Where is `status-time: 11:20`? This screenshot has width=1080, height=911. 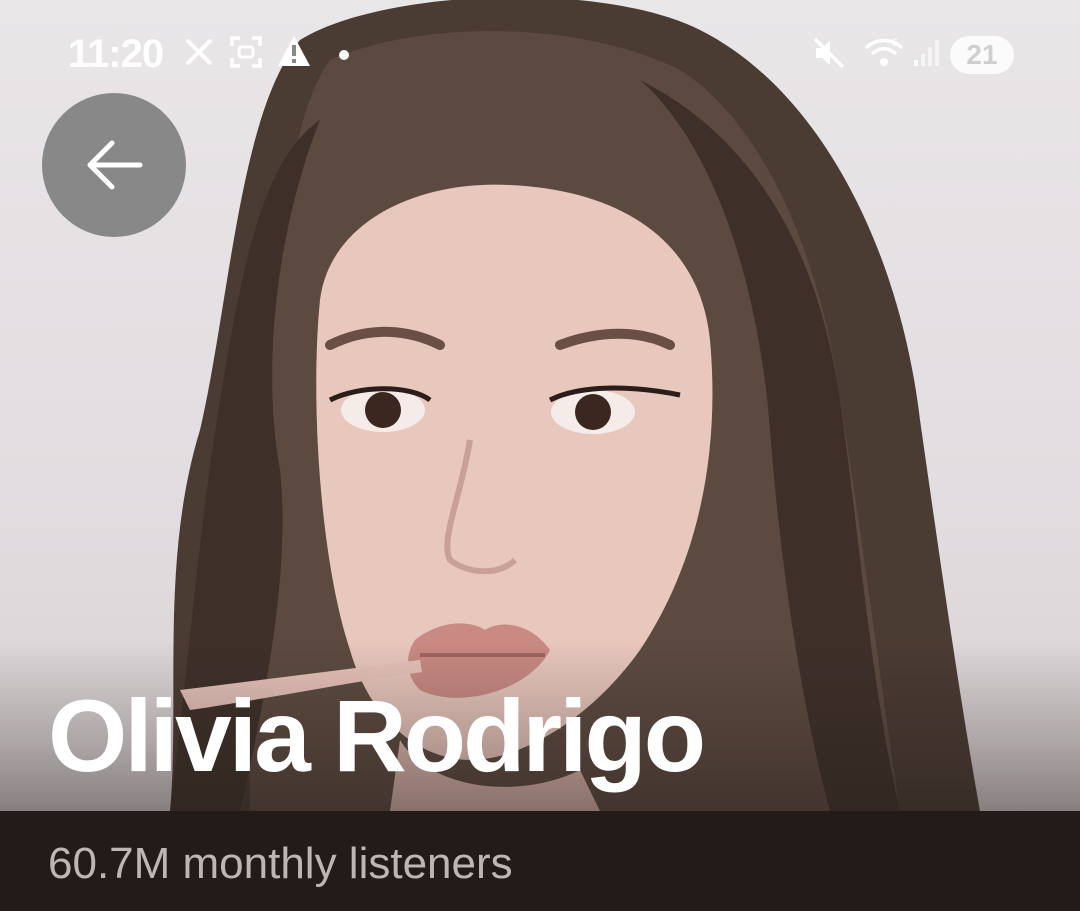 status-time: 11:20 is located at coordinates (116, 54).